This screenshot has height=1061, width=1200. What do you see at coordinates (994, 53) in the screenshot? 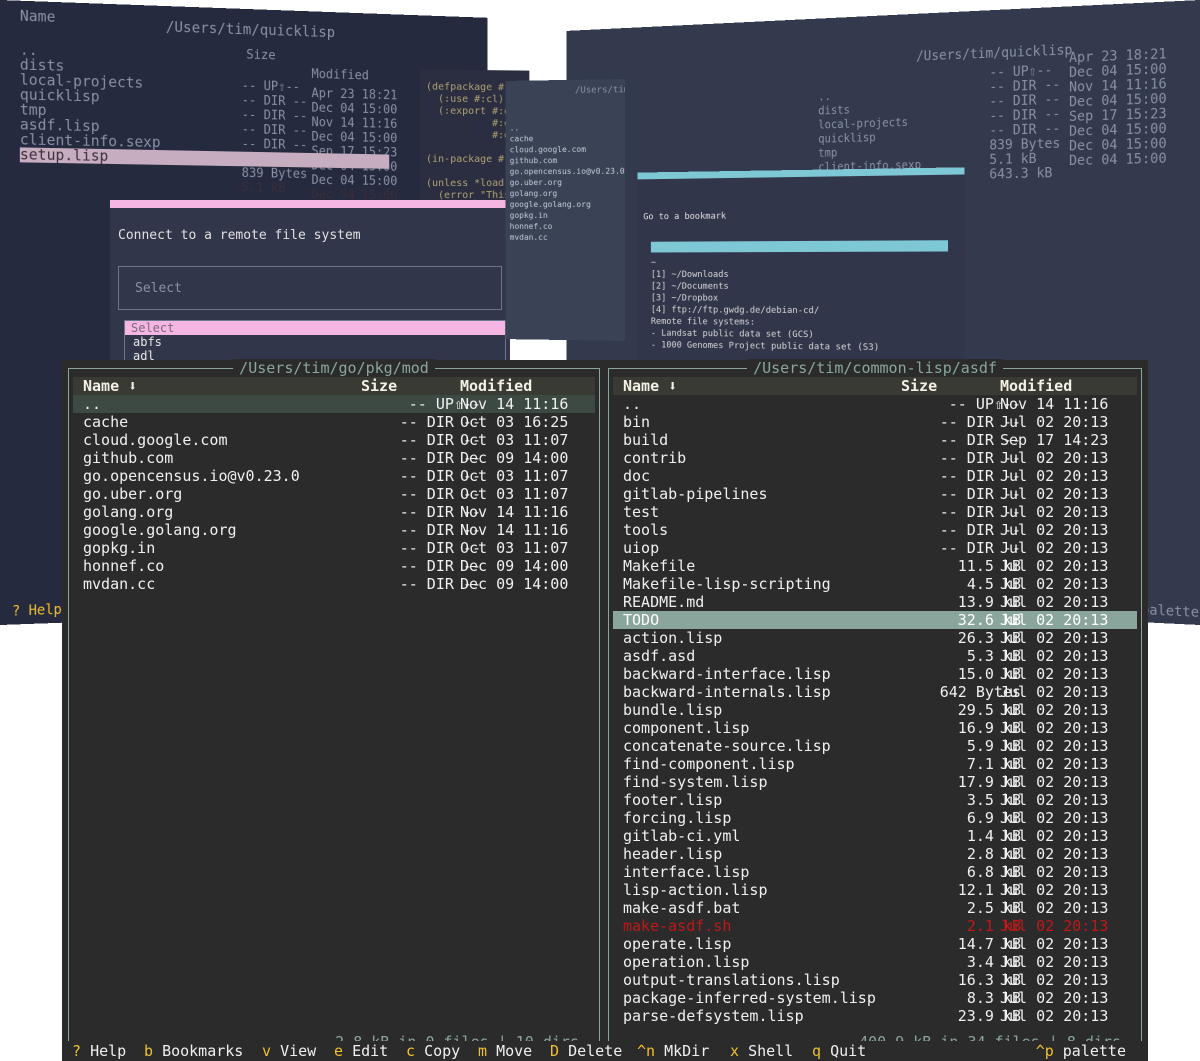
I see `bg-right-path: /Users/tim/quicklisp` at bounding box center [994, 53].